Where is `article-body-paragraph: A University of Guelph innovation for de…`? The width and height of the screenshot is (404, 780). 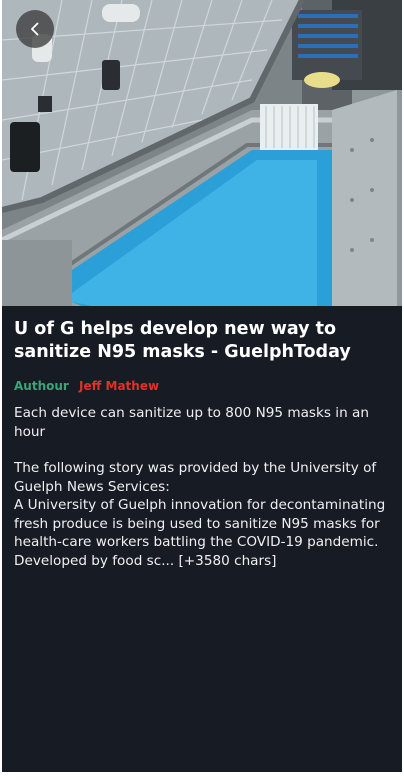 article-body-paragraph: A University of Guelph innovation for de… is located at coordinates (200, 523).